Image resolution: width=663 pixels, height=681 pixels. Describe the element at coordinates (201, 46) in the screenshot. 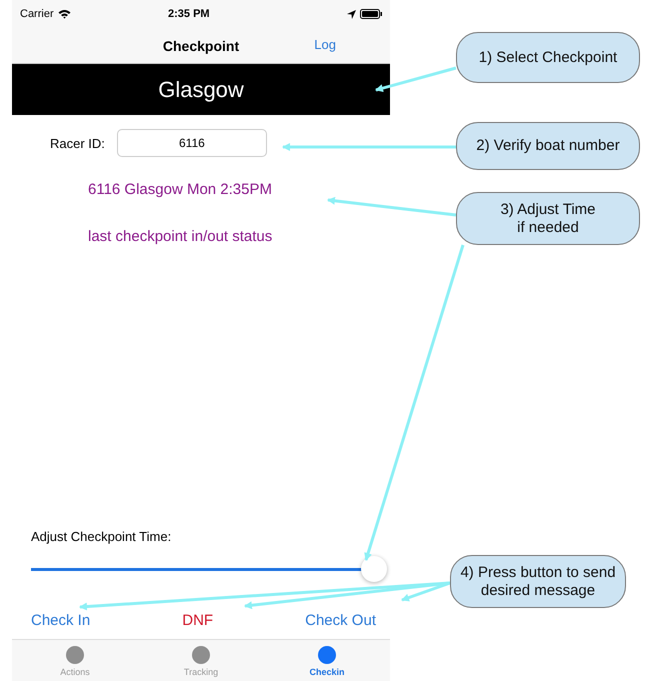

I see `nav-title: Checkpoint` at that location.